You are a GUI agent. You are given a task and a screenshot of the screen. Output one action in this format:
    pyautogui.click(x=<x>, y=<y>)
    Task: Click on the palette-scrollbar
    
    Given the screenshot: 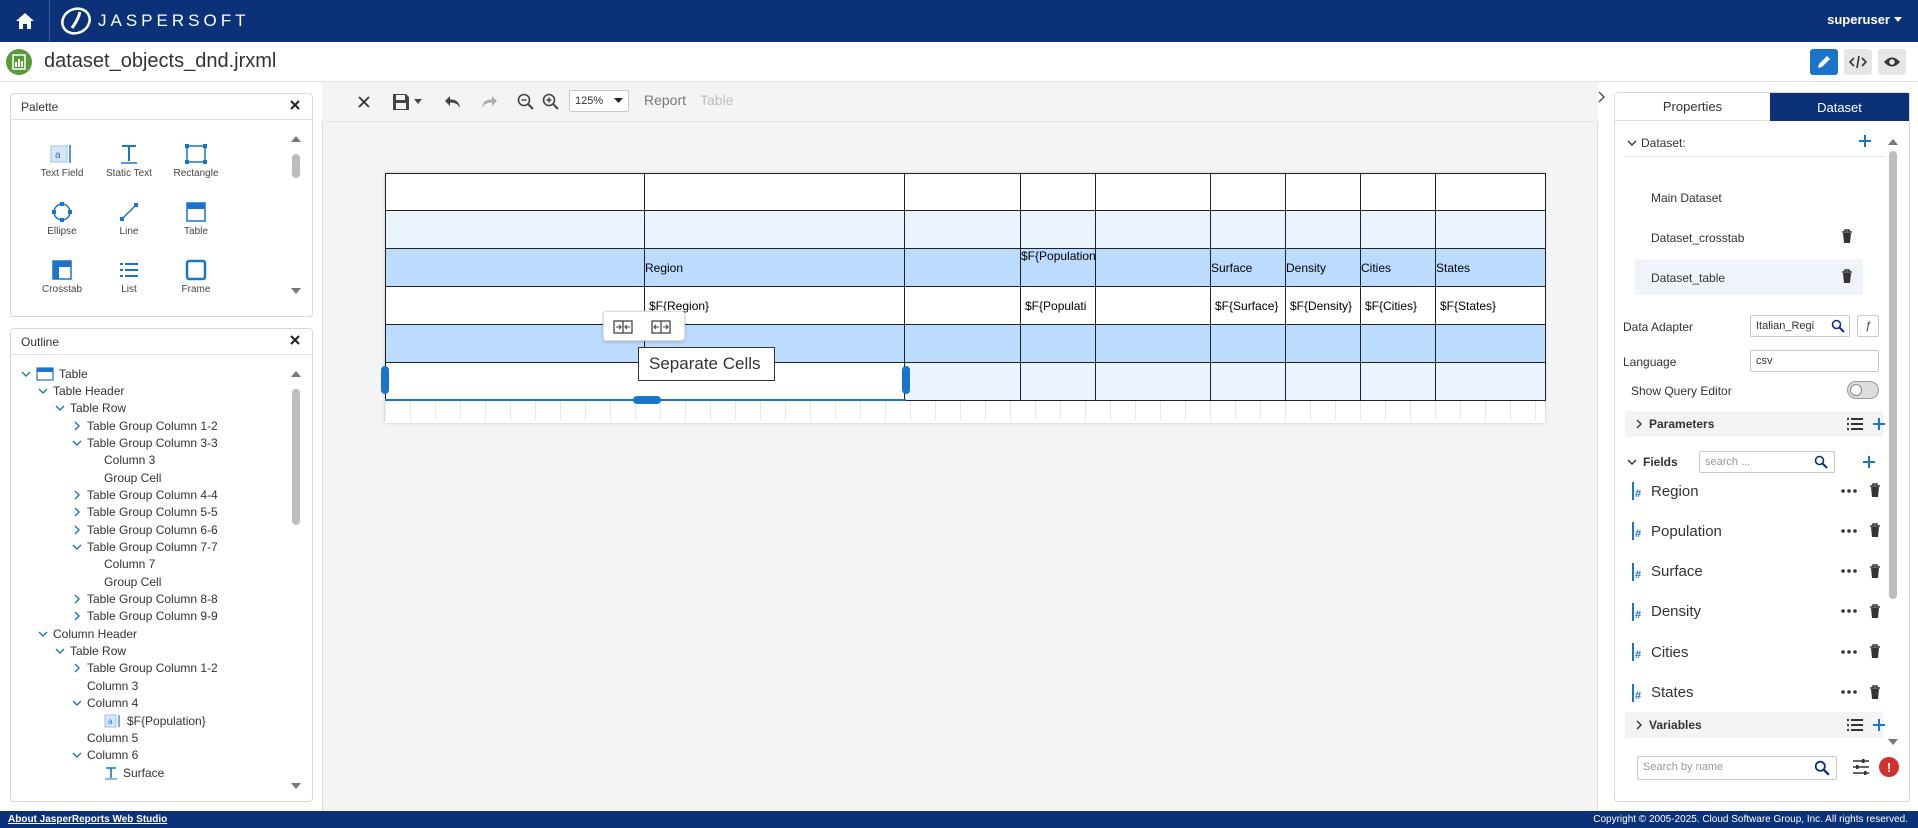 What is the action you would take?
    pyautogui.click(x=296, y=219)
    